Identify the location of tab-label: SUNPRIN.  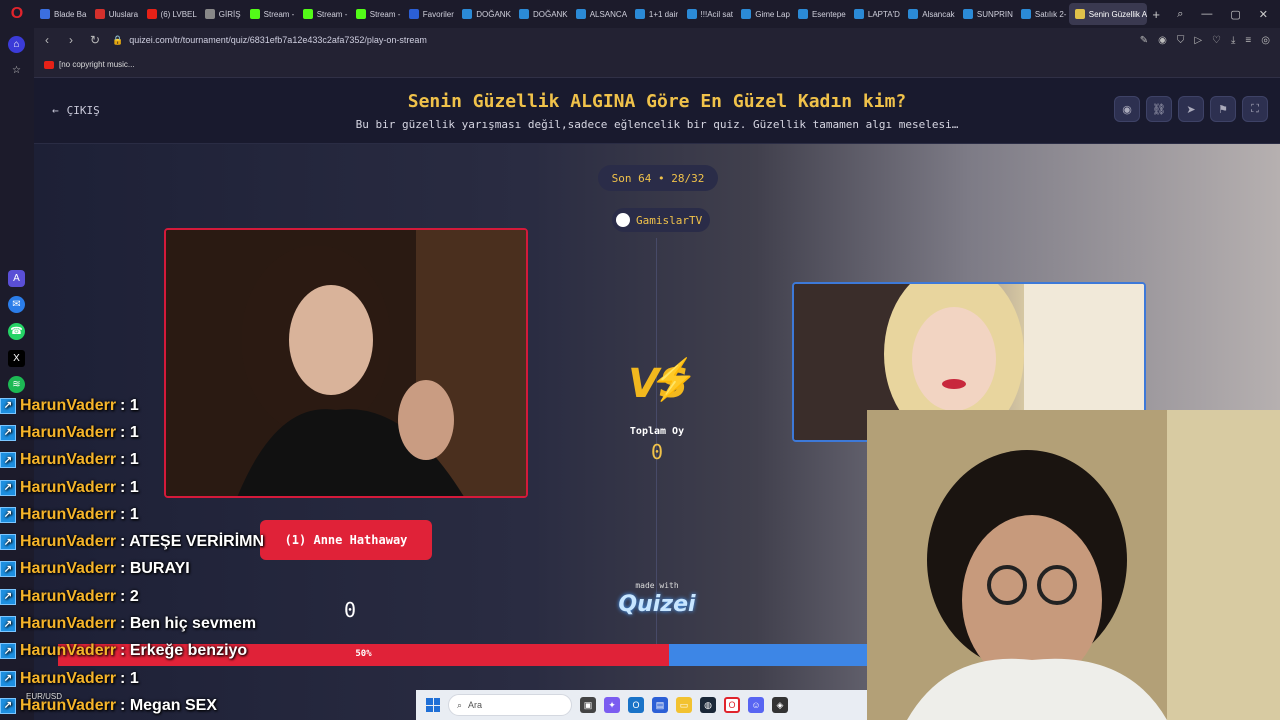
(994, 14).